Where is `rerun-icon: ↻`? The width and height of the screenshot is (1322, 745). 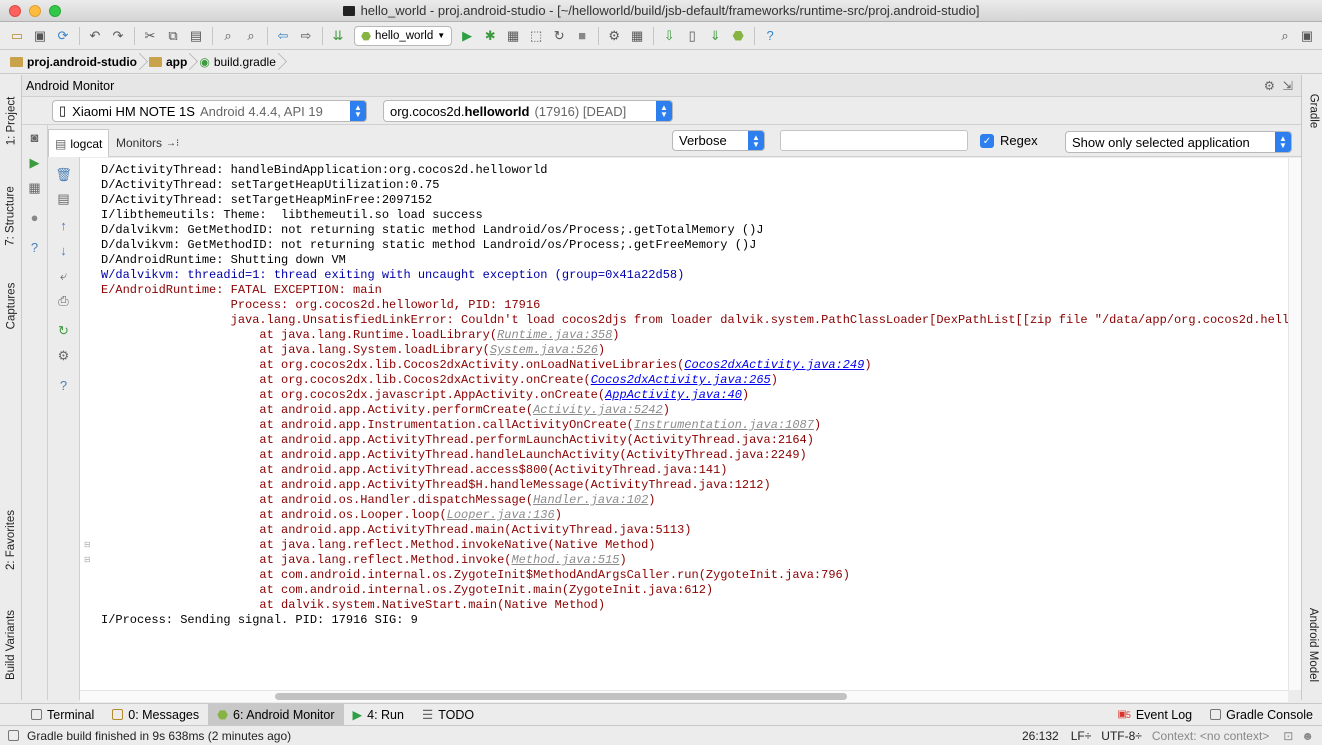 rerun-icon: ↻ is located at coordinates (559, 36).